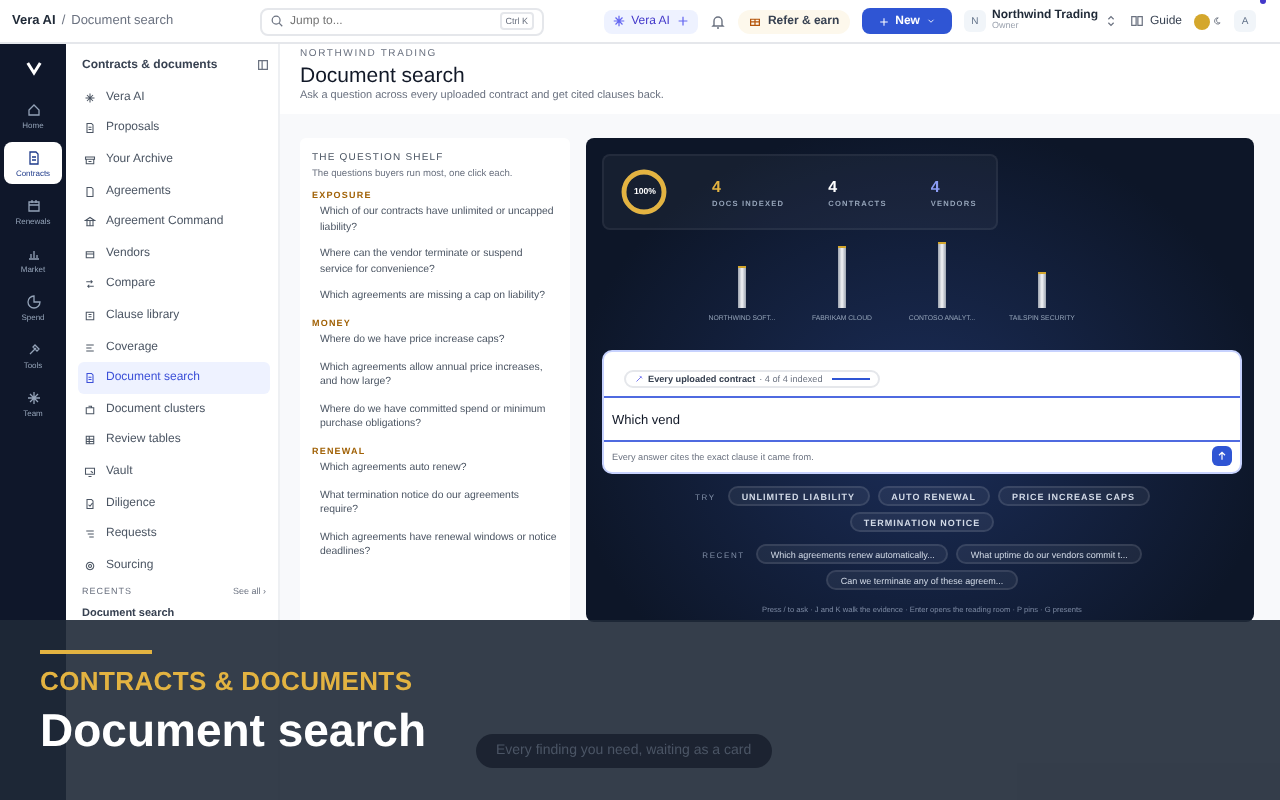  Describe the element at coordinates (717, 21) in the screenshot. I see `bell-icon` at that location.